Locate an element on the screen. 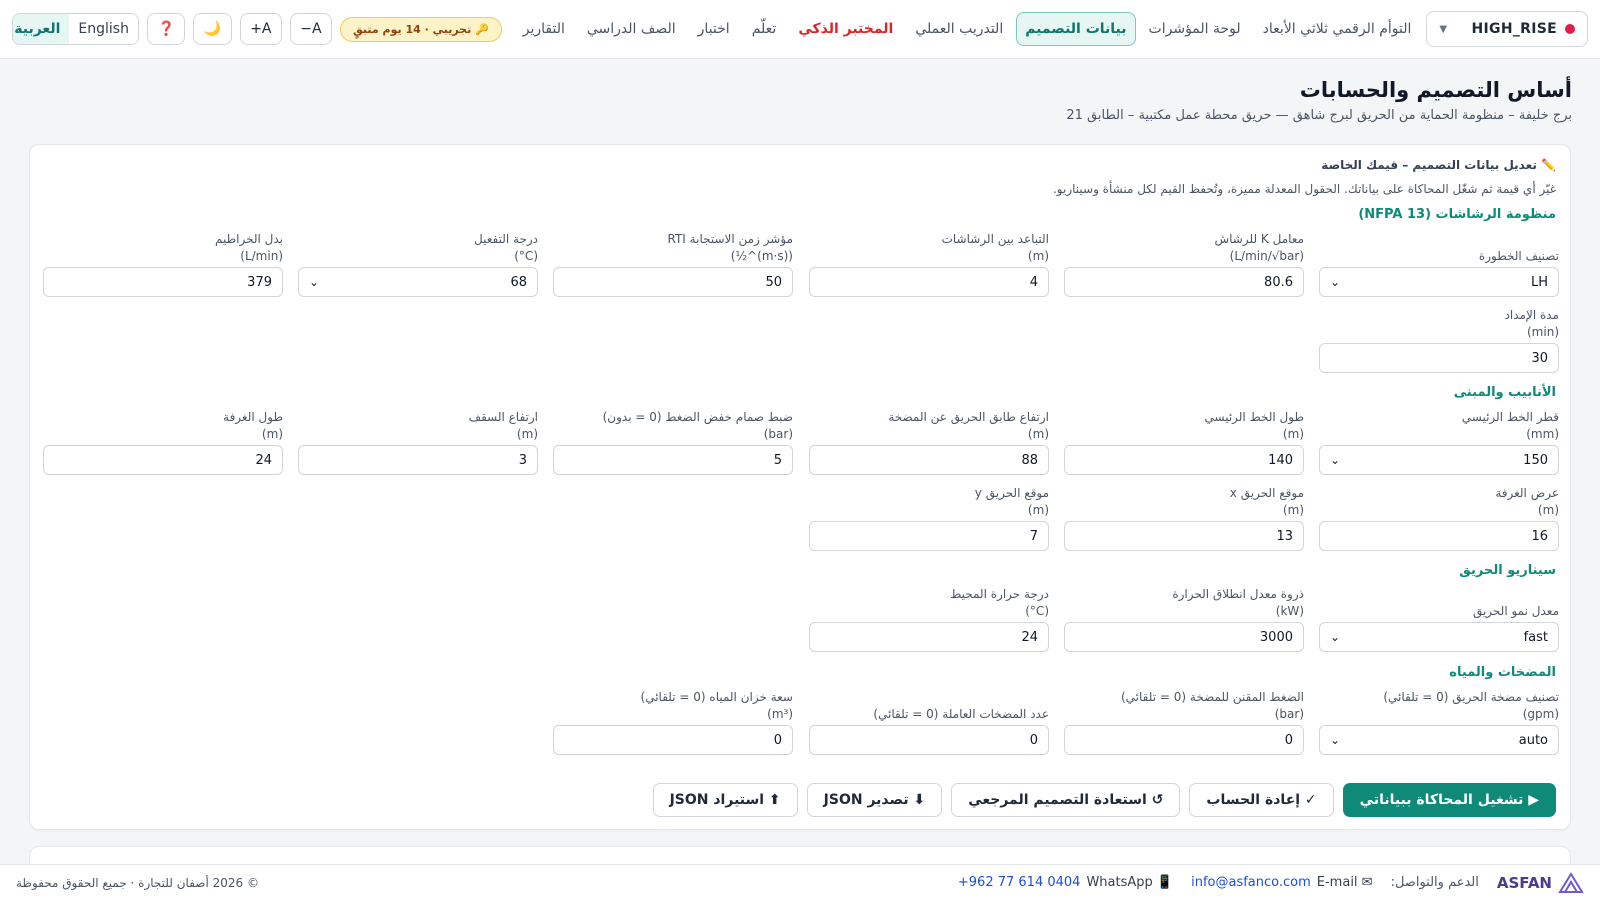 This screenshot has width=1600, height=900. field-unit: (m³) is located at coordinates (780, 714).